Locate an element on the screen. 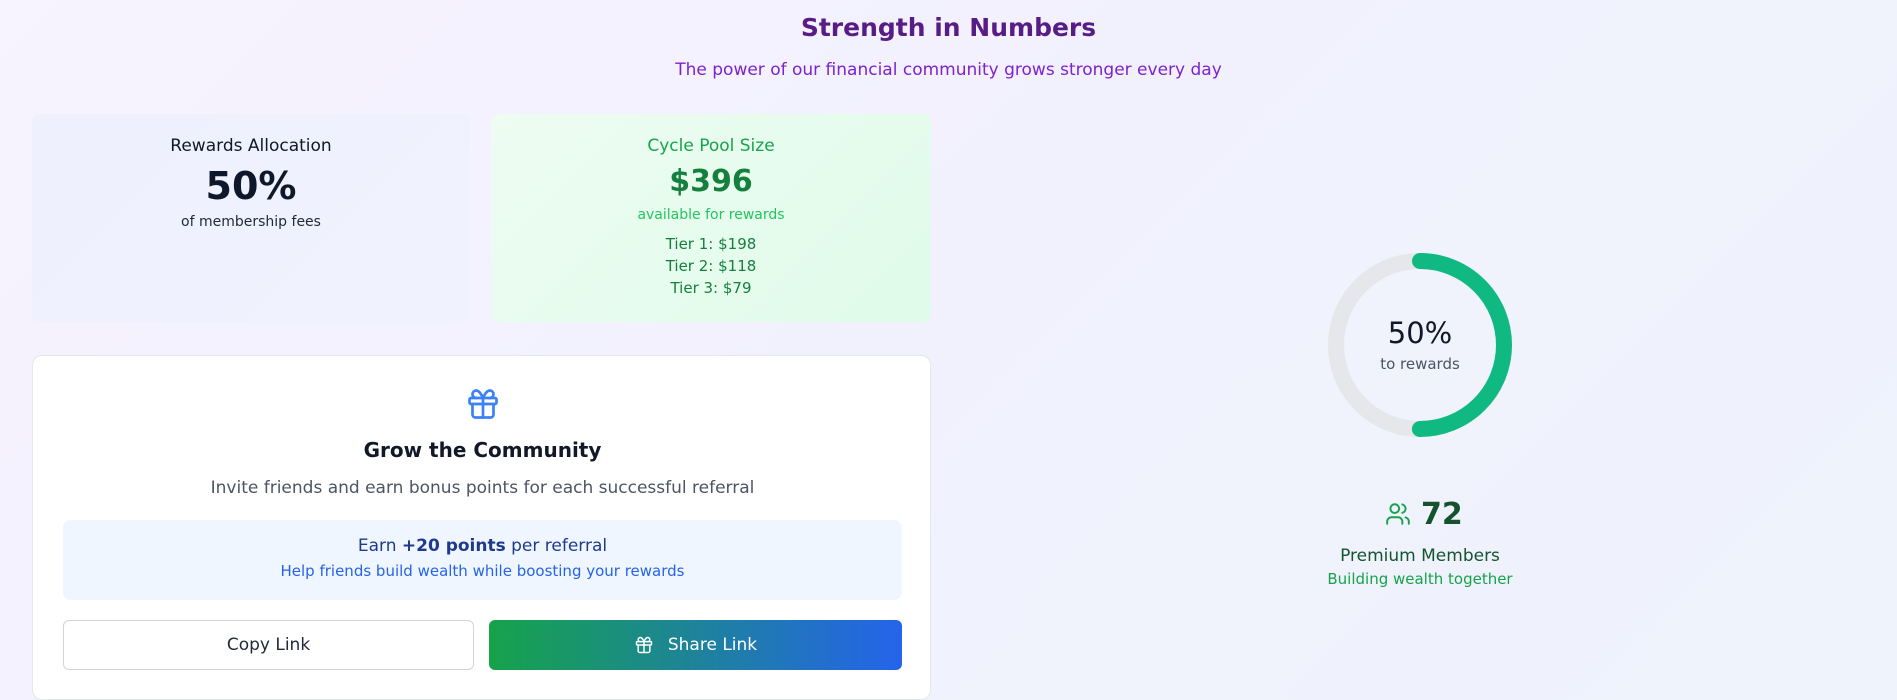 The width and height of the screenshot is (1897, 700). referral-bonus-line: Earn +20 points per referral is located at coordinates (482, 546).